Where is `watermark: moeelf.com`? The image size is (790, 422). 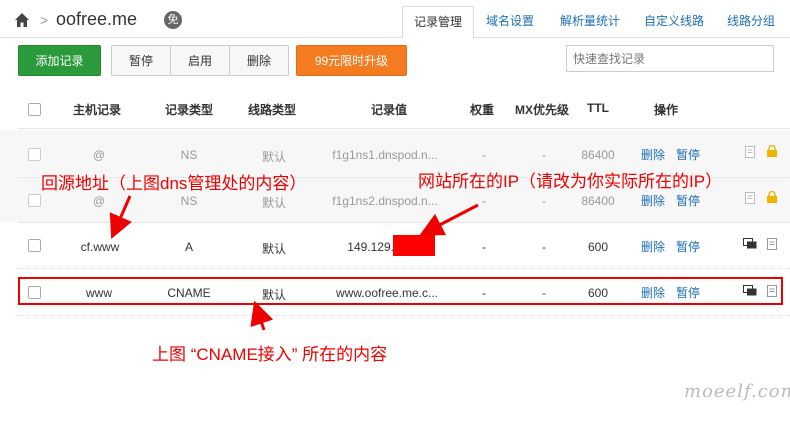 watermark: moeelf.com is located at coordinates (737, 391).